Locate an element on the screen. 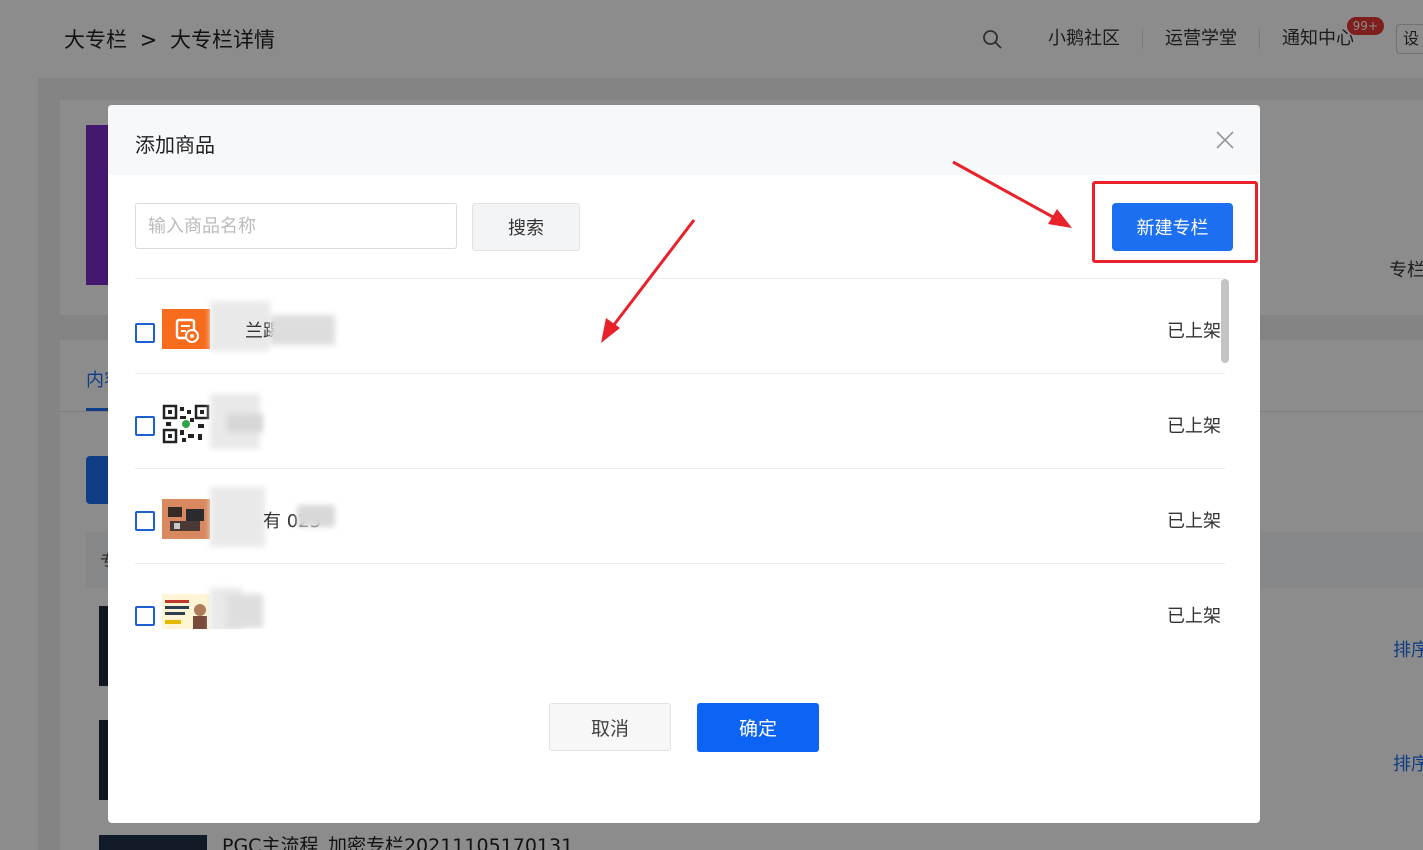 This screenshot has height=850, width=1423. qr-code-icon is located at coordinates (186, 424).